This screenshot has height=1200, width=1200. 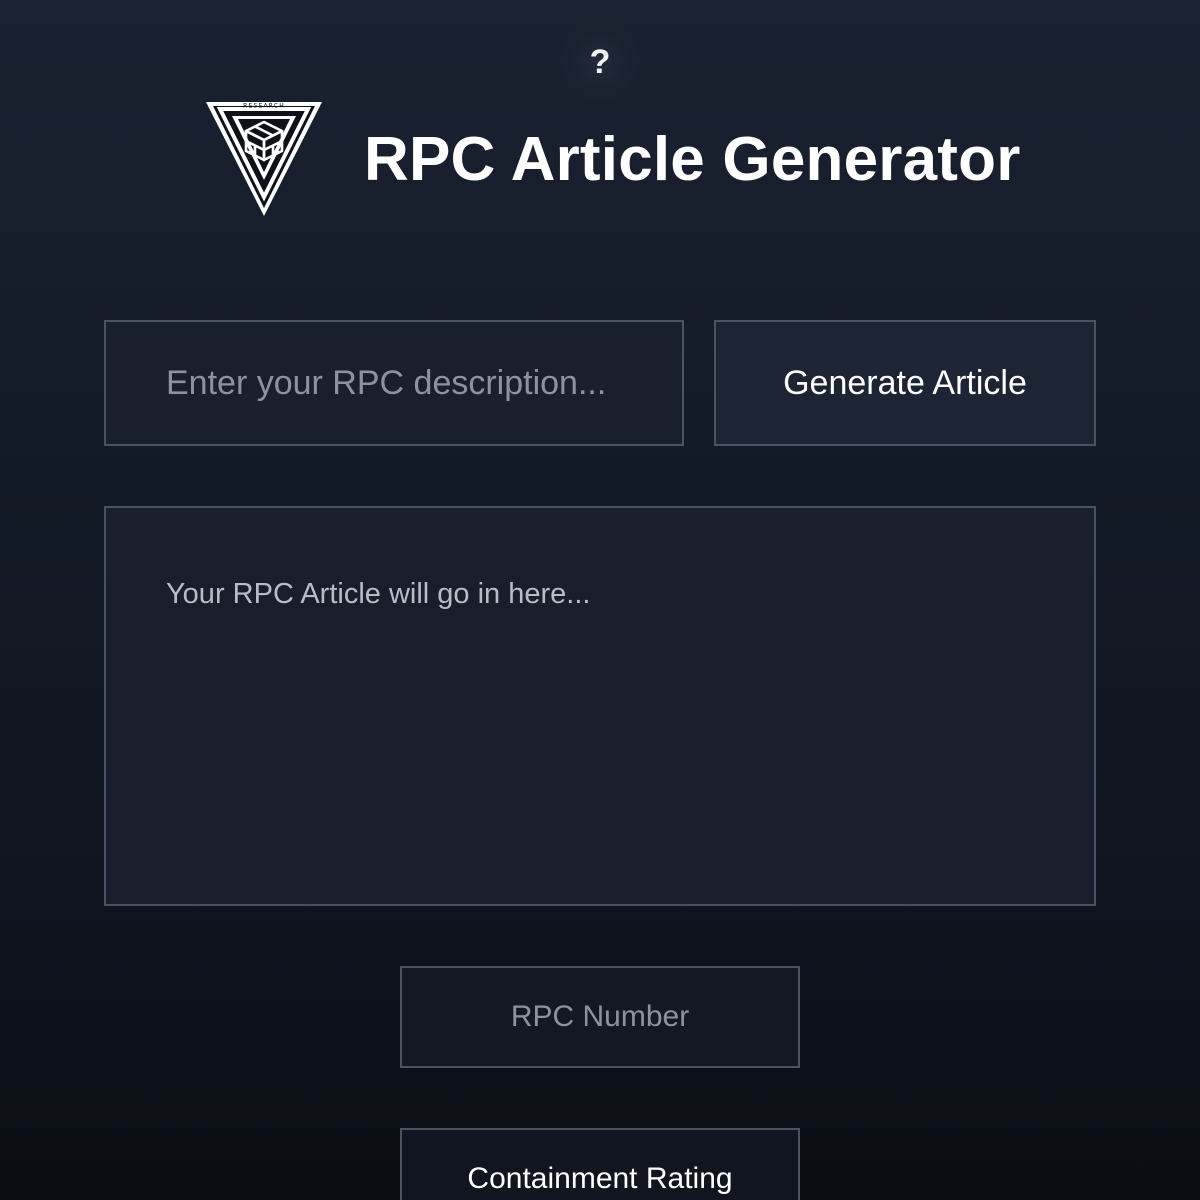 I want to click on page-title: RPC Article Generator, so click(x=692, y=159).